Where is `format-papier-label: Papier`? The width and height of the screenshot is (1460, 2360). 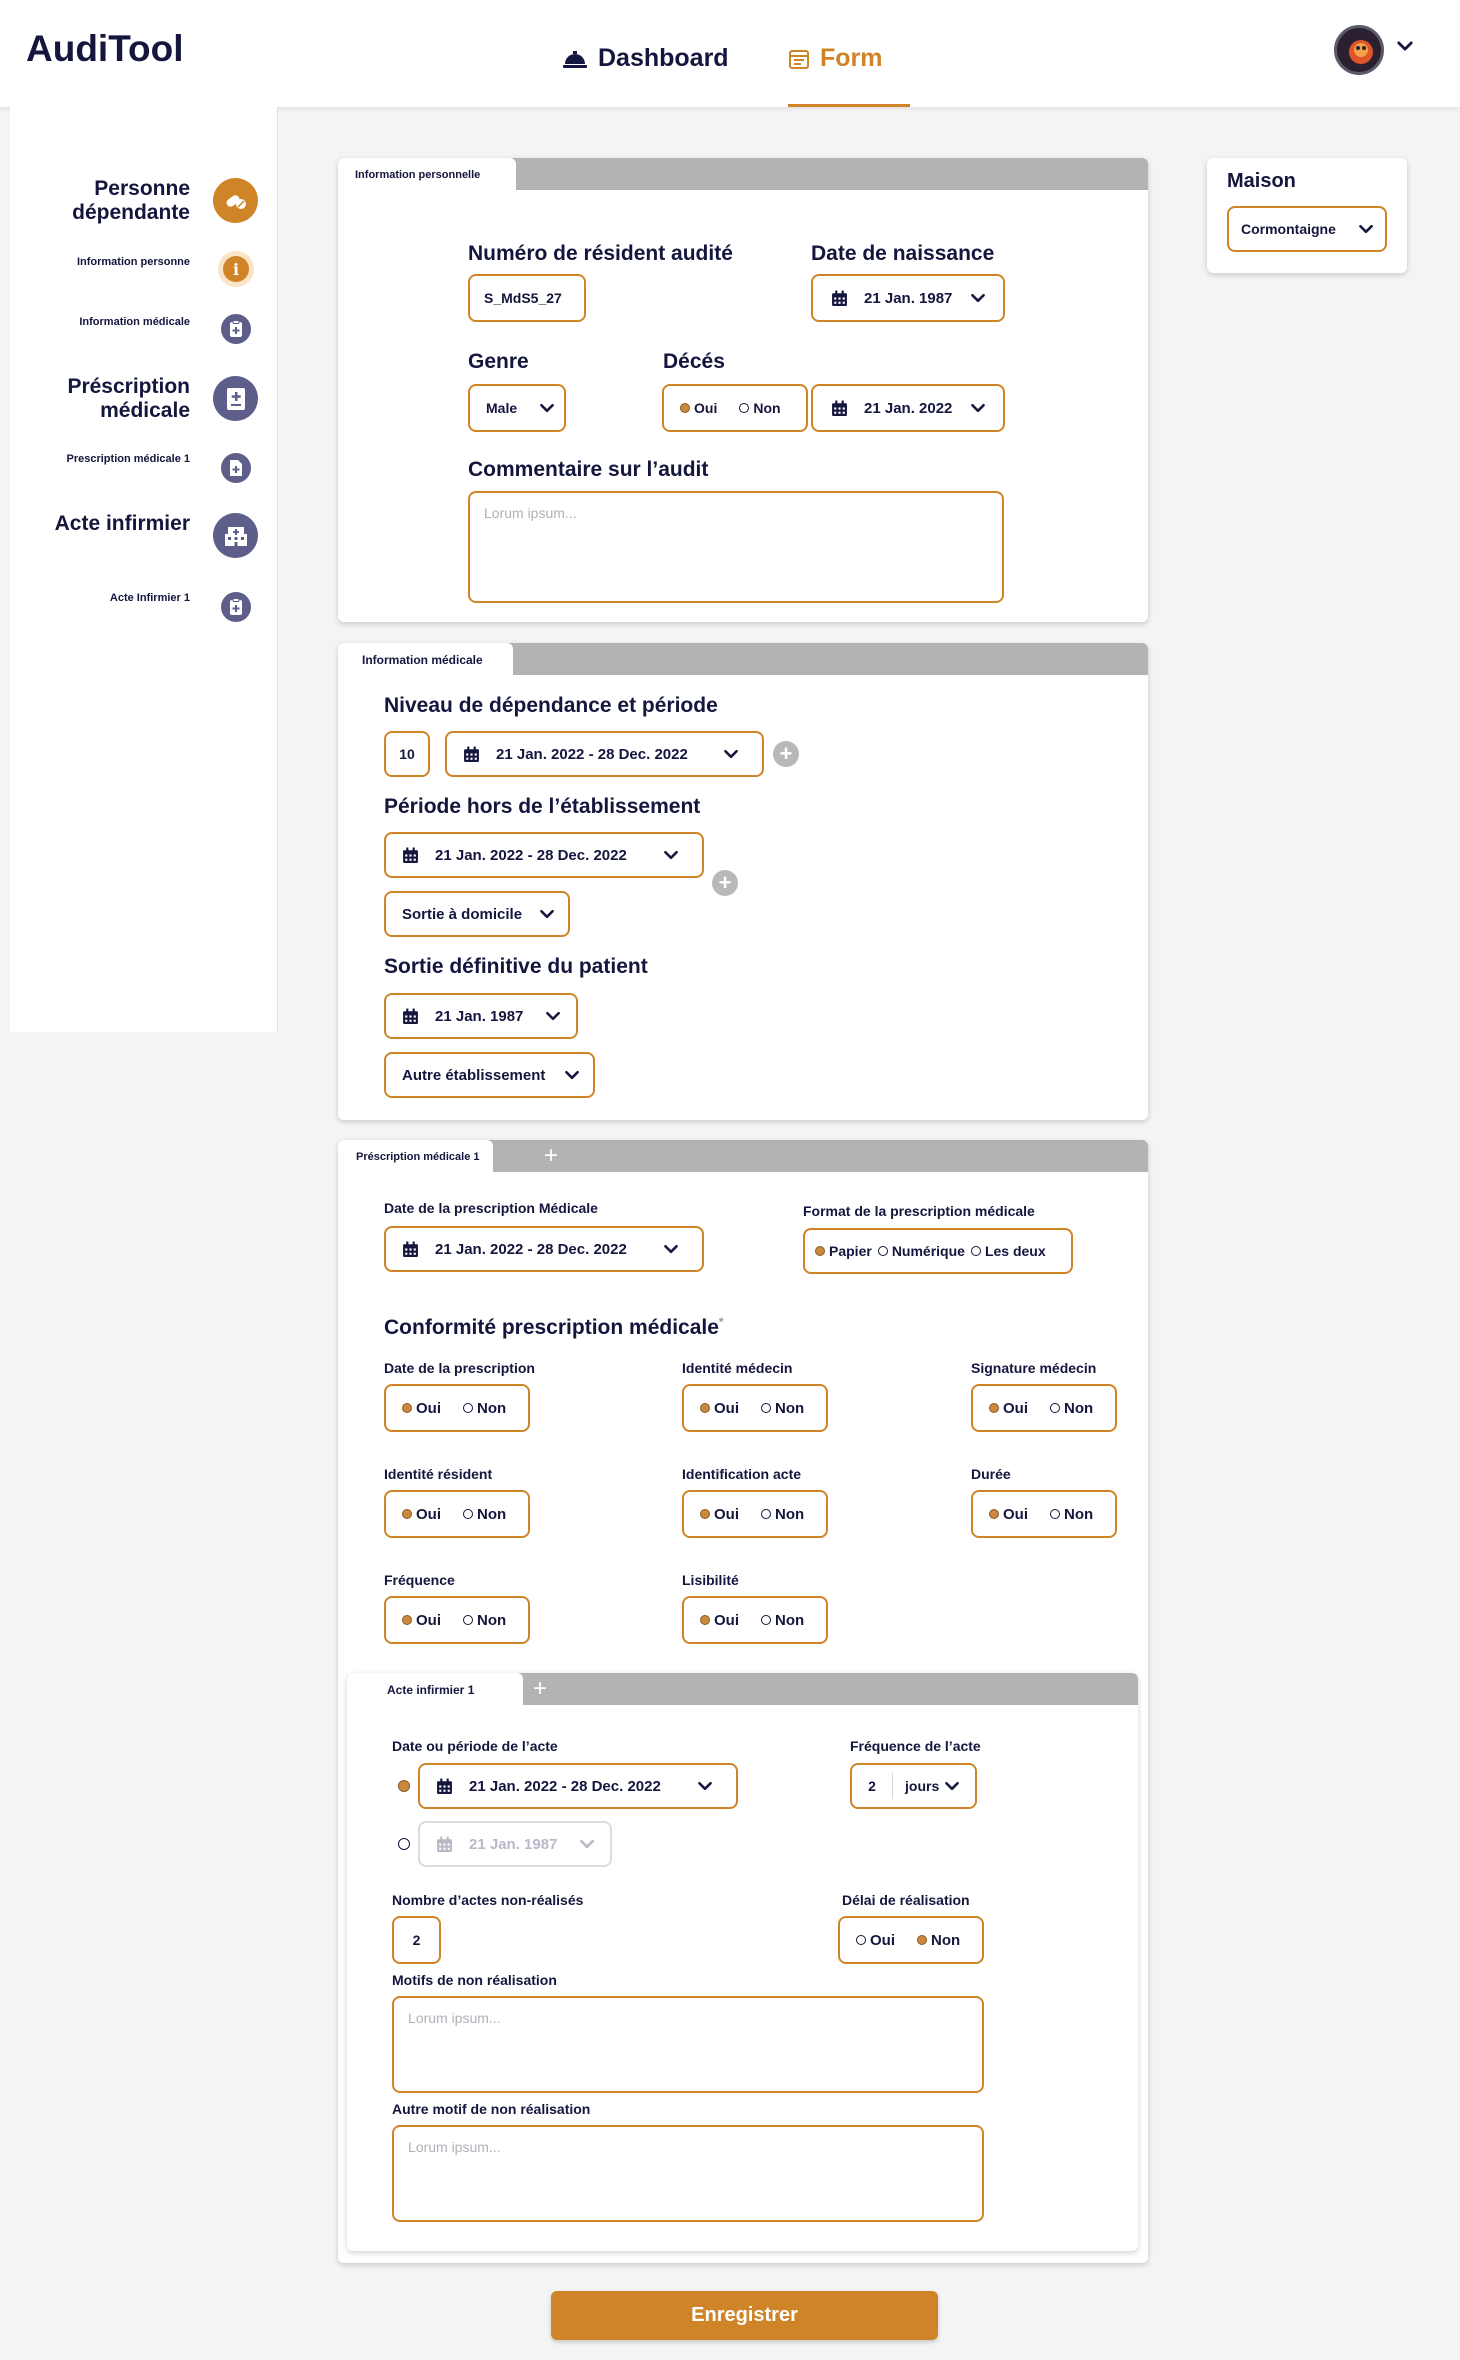 format-papier-label: Papier is located at coordinates (850, 1251).